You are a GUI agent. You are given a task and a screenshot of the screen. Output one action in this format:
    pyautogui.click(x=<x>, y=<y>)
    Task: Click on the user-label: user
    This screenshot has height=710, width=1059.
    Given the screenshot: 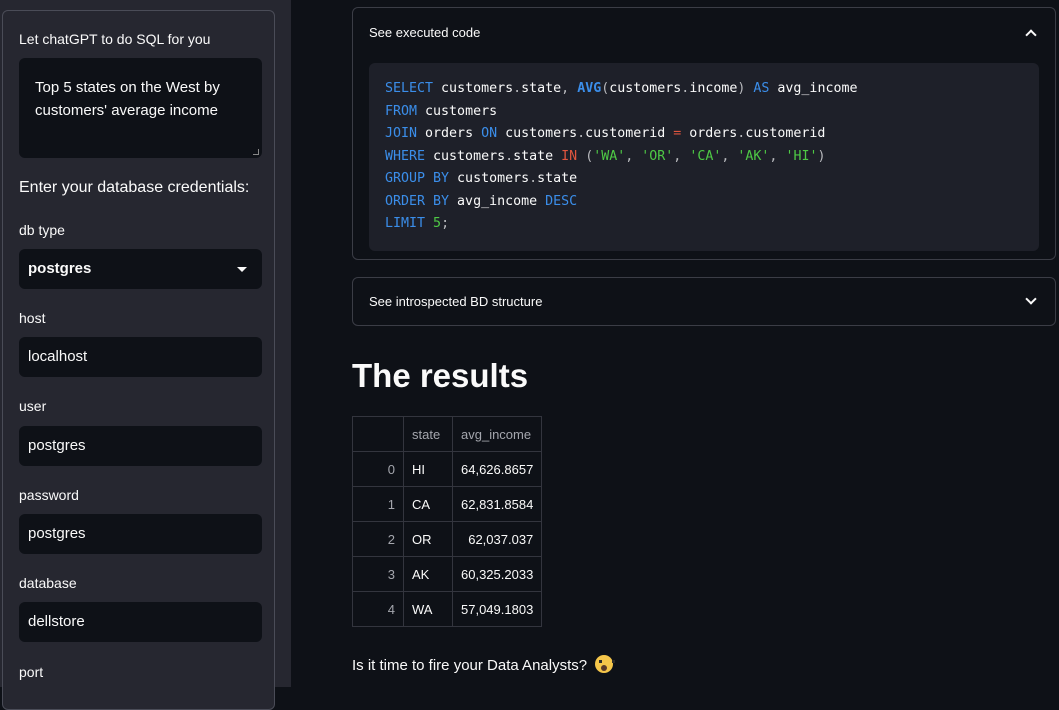 What is the action you would take?
    pyautogui.click(x=33, y=406)
    